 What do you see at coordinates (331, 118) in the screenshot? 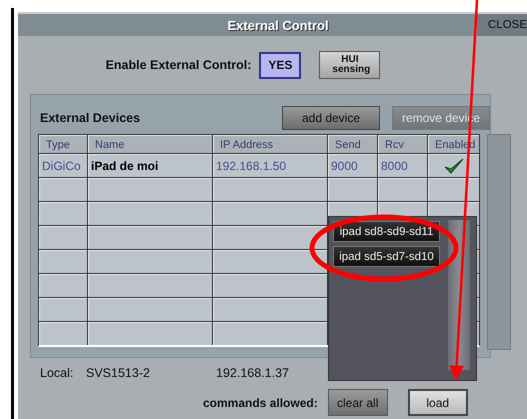
I see `add-device-button: add device` at bounding box center [331, 118].